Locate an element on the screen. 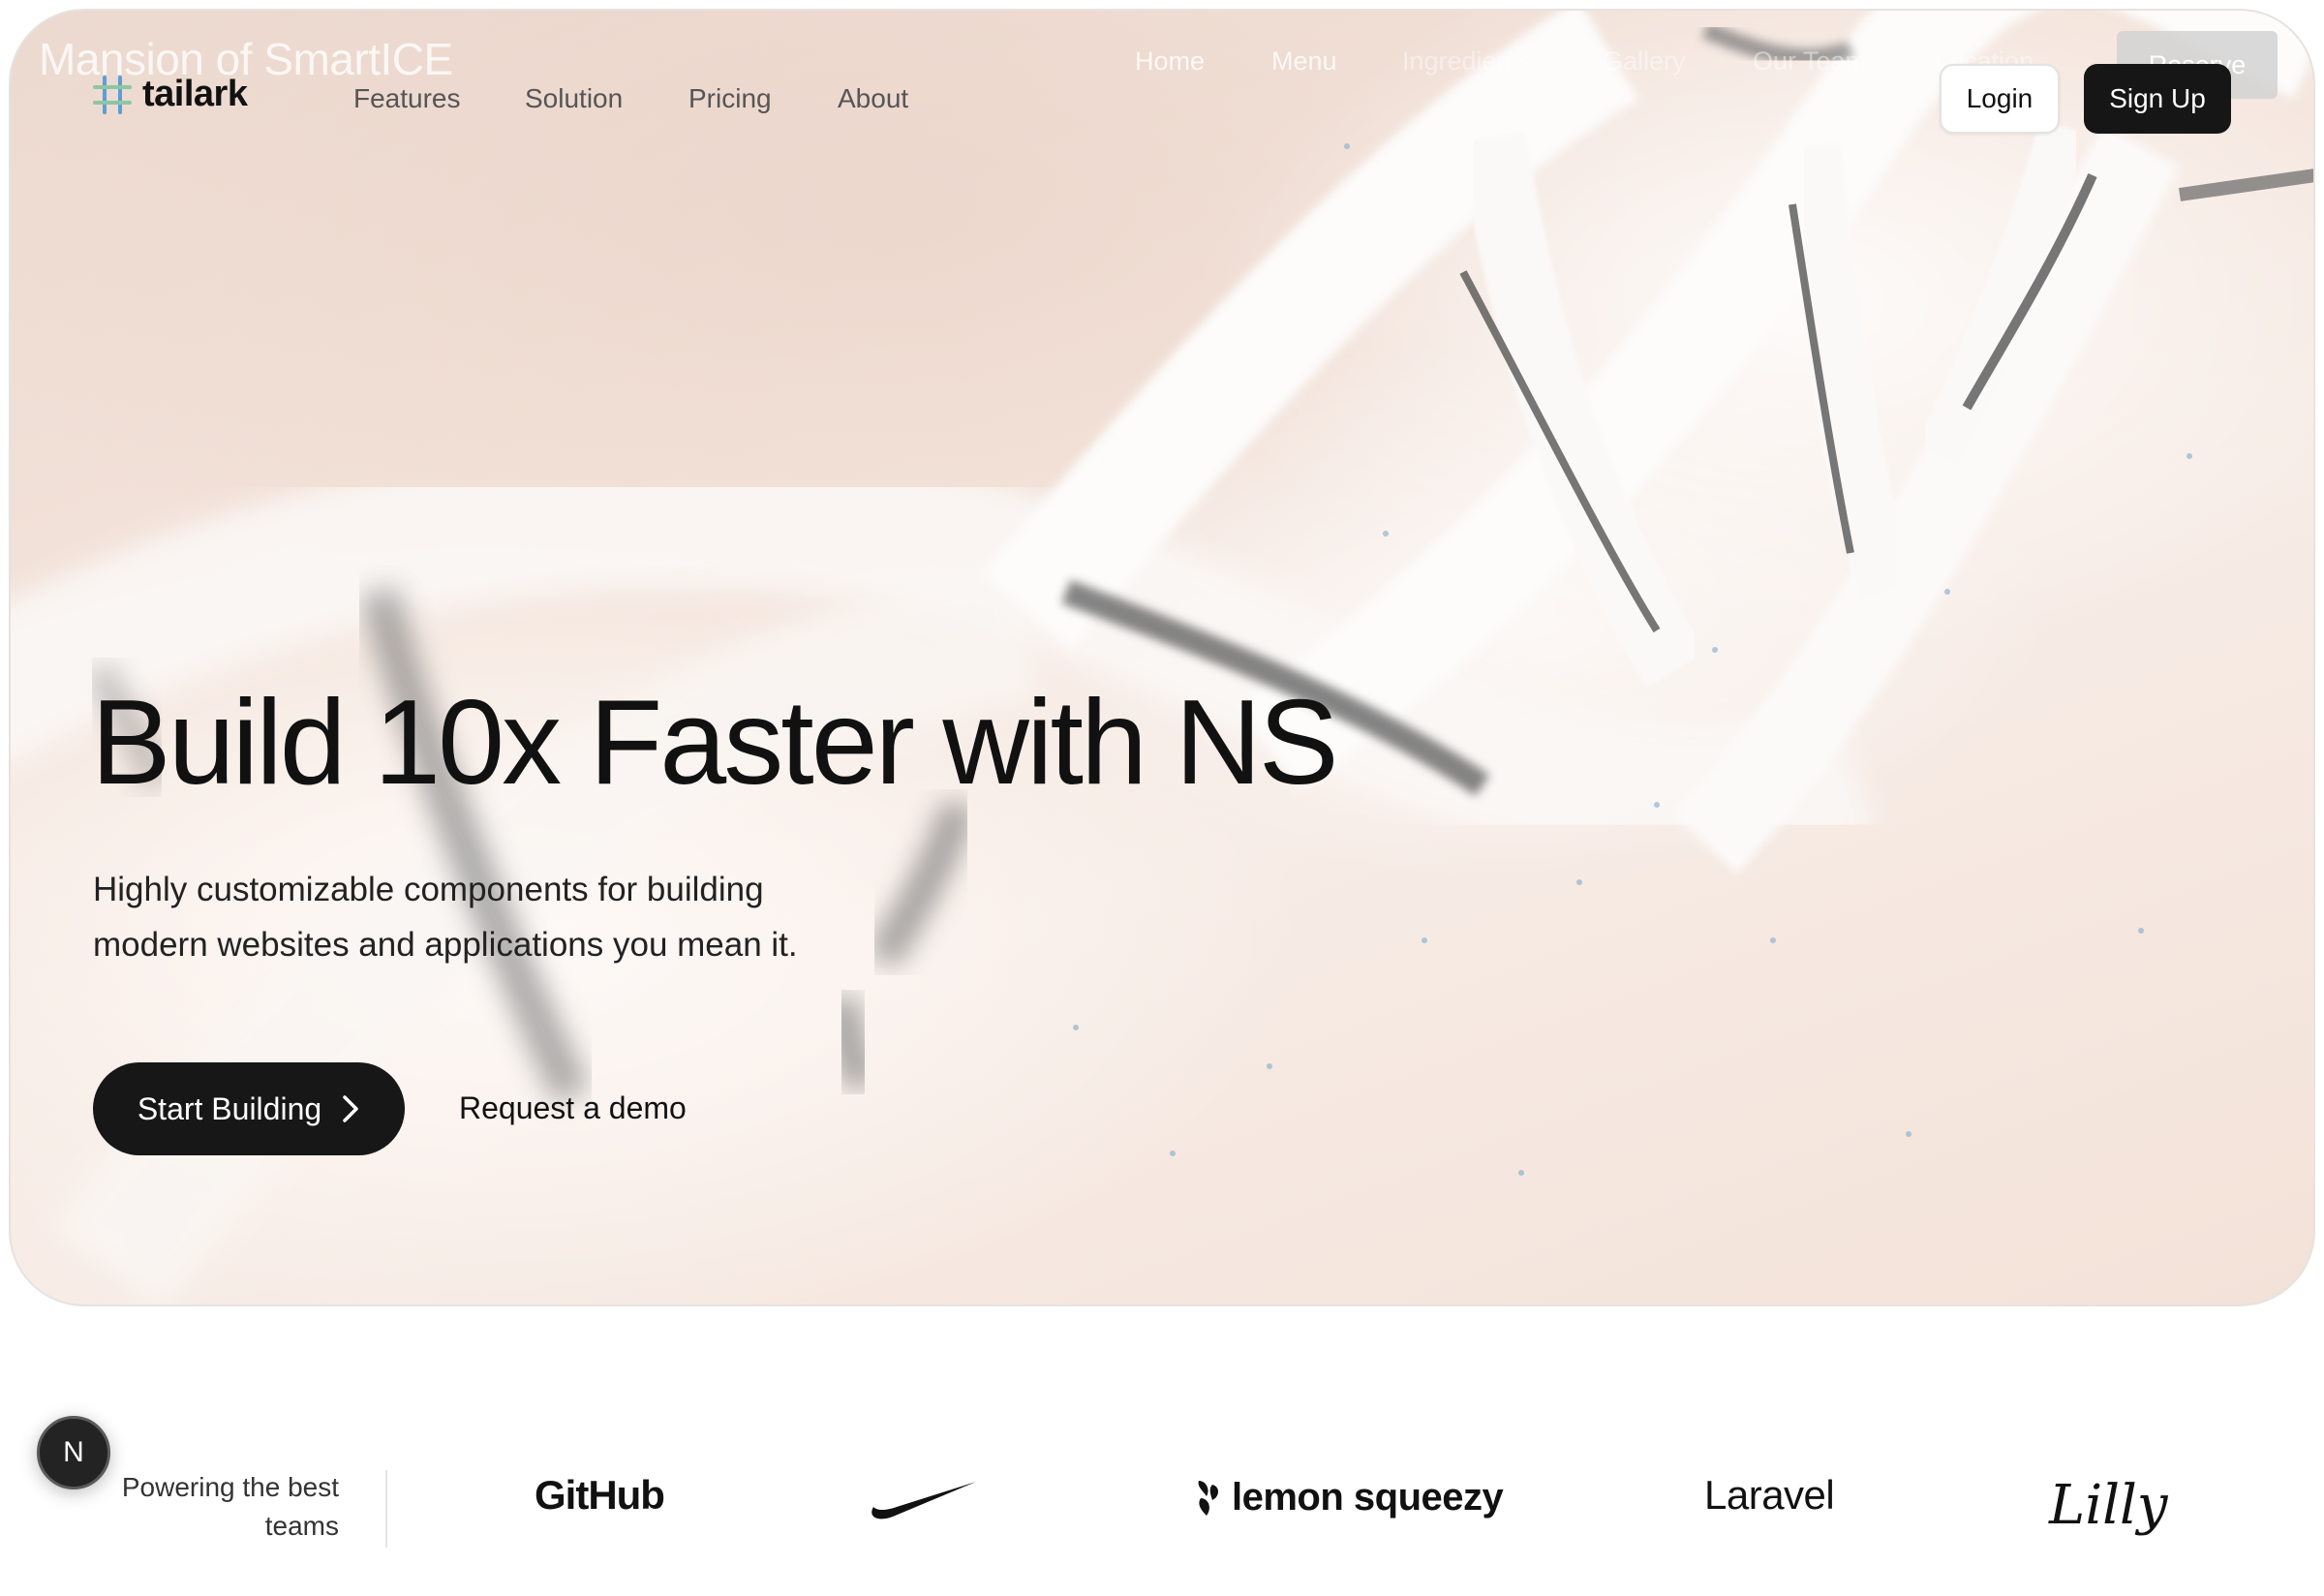 This screenshot has height=1596, width=2324. login-button: Login is located at coordinates (2000, 99).